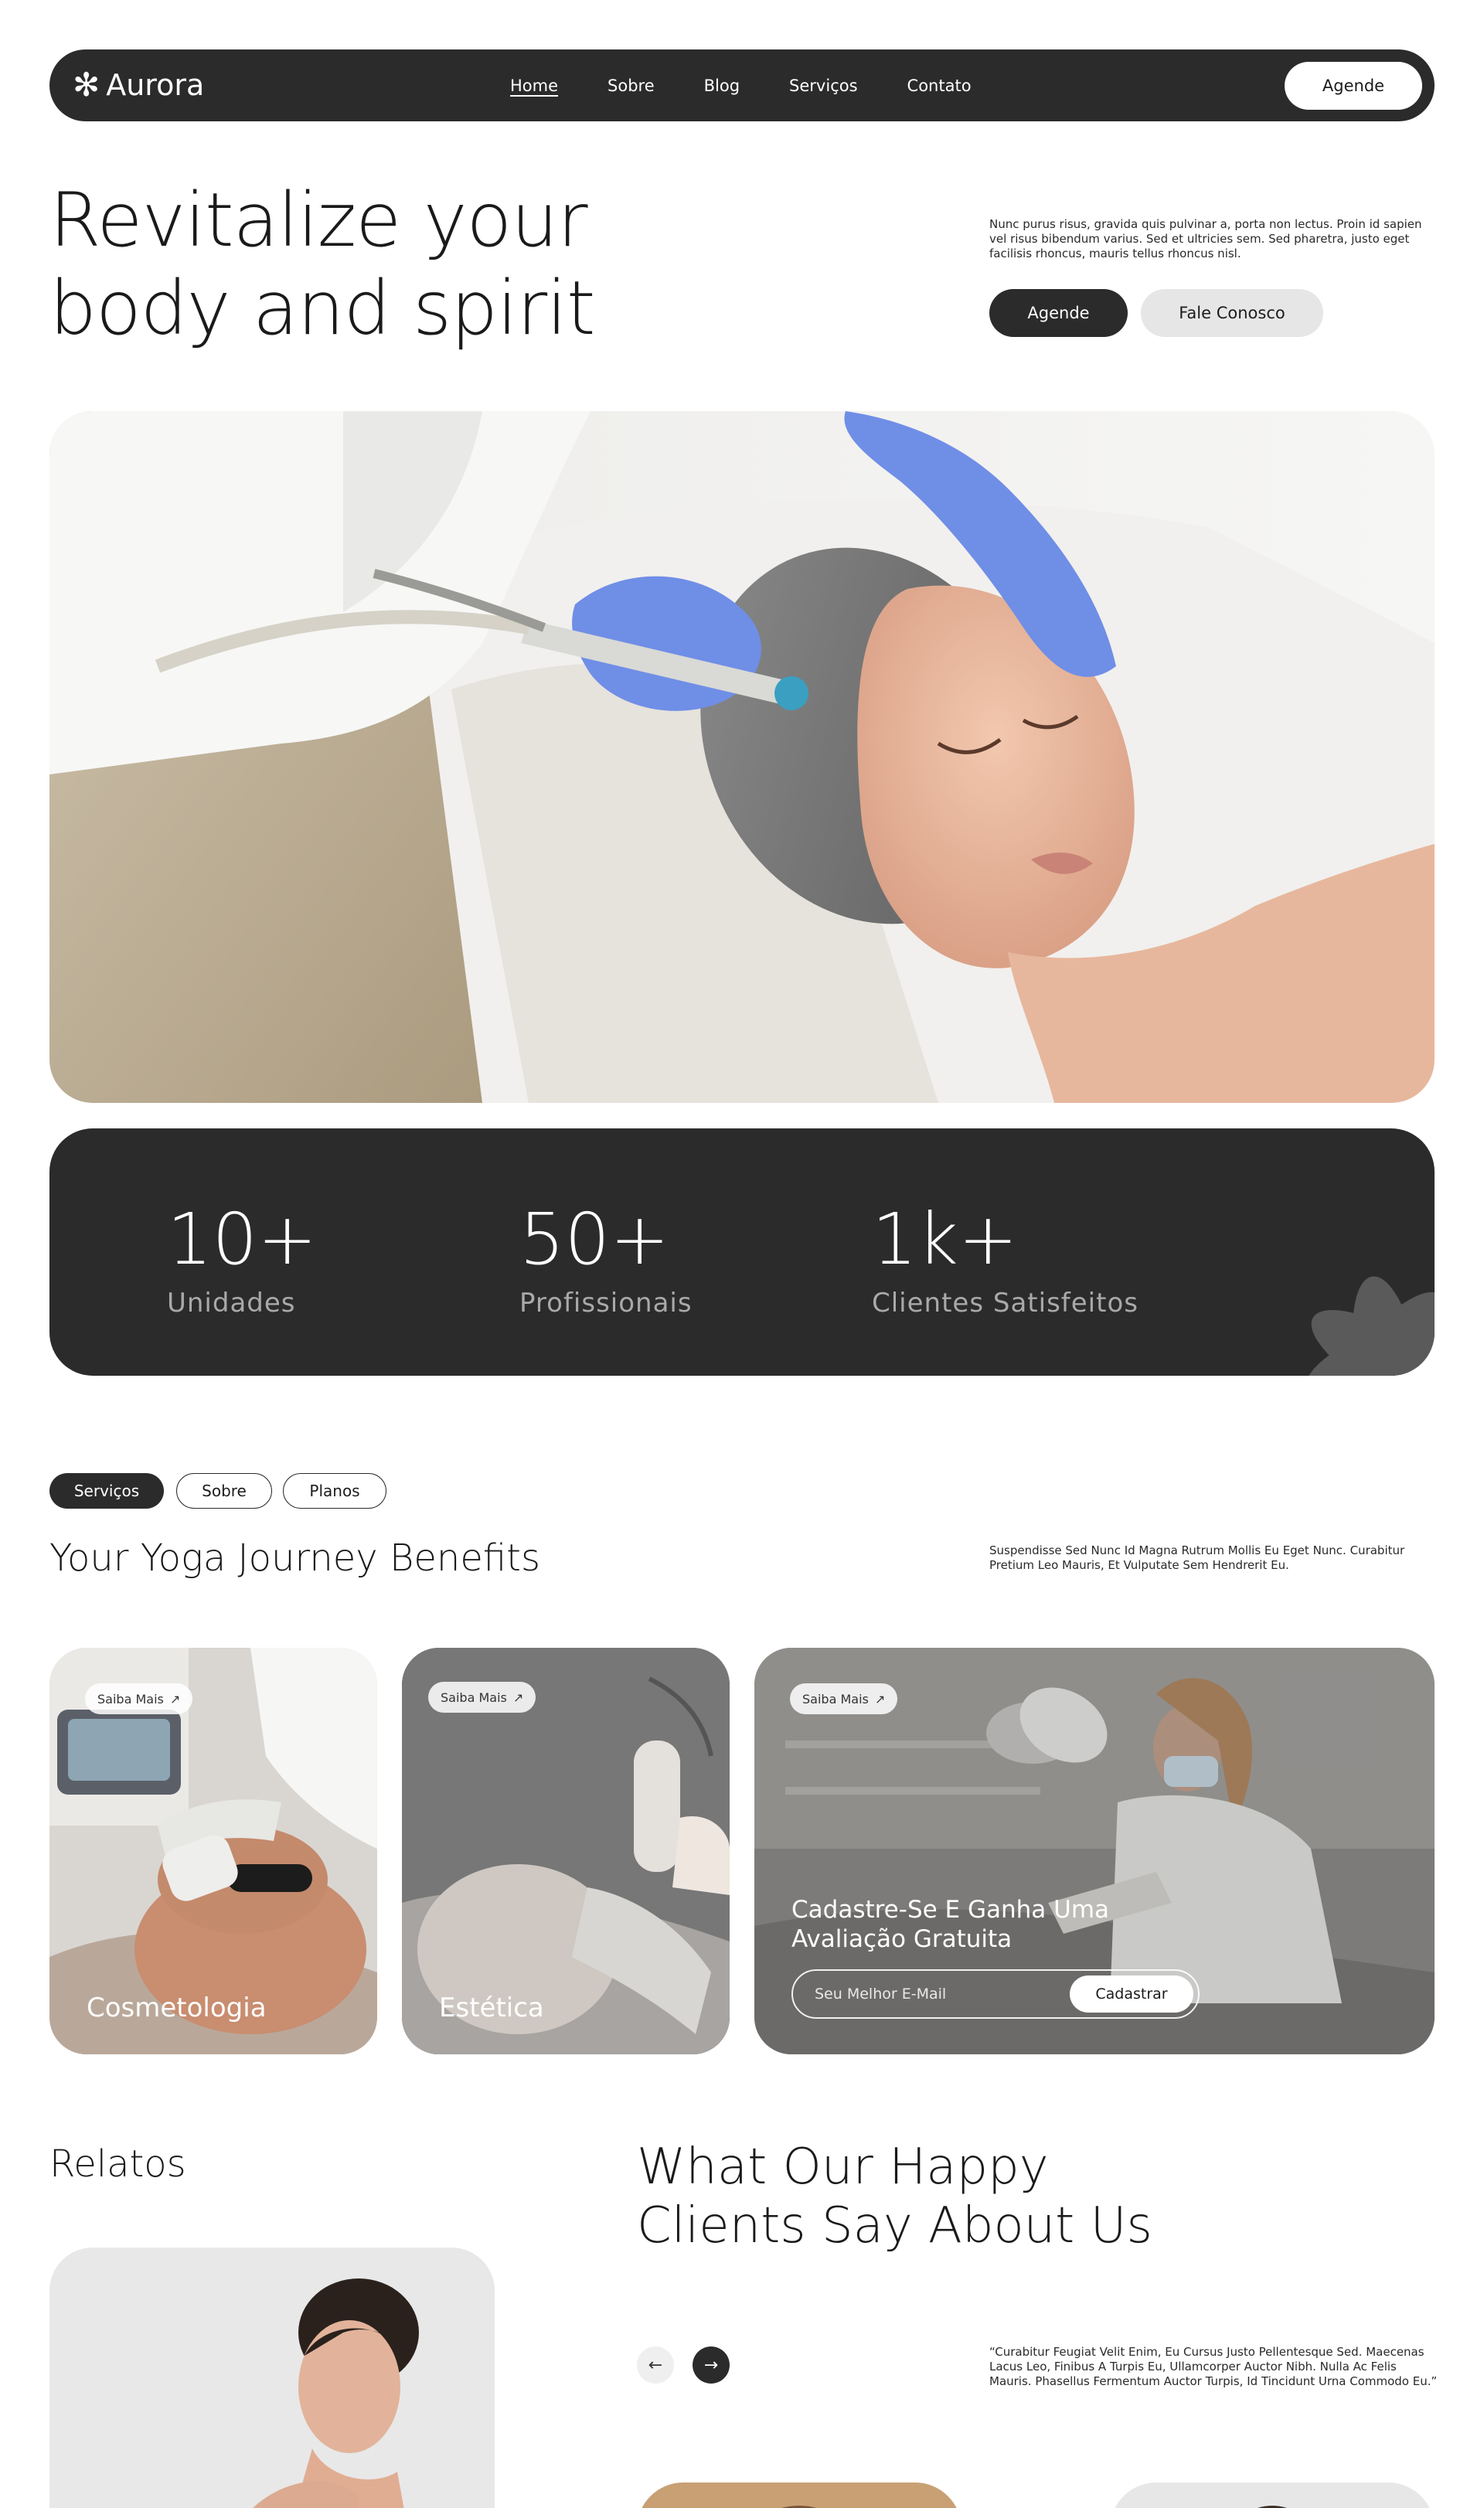  Describe the element at coordinates (213, 1851) in the screenshot. I see `service-card-cosmetologia: Saiba Mais ↗ Cosmetologia` at that location.